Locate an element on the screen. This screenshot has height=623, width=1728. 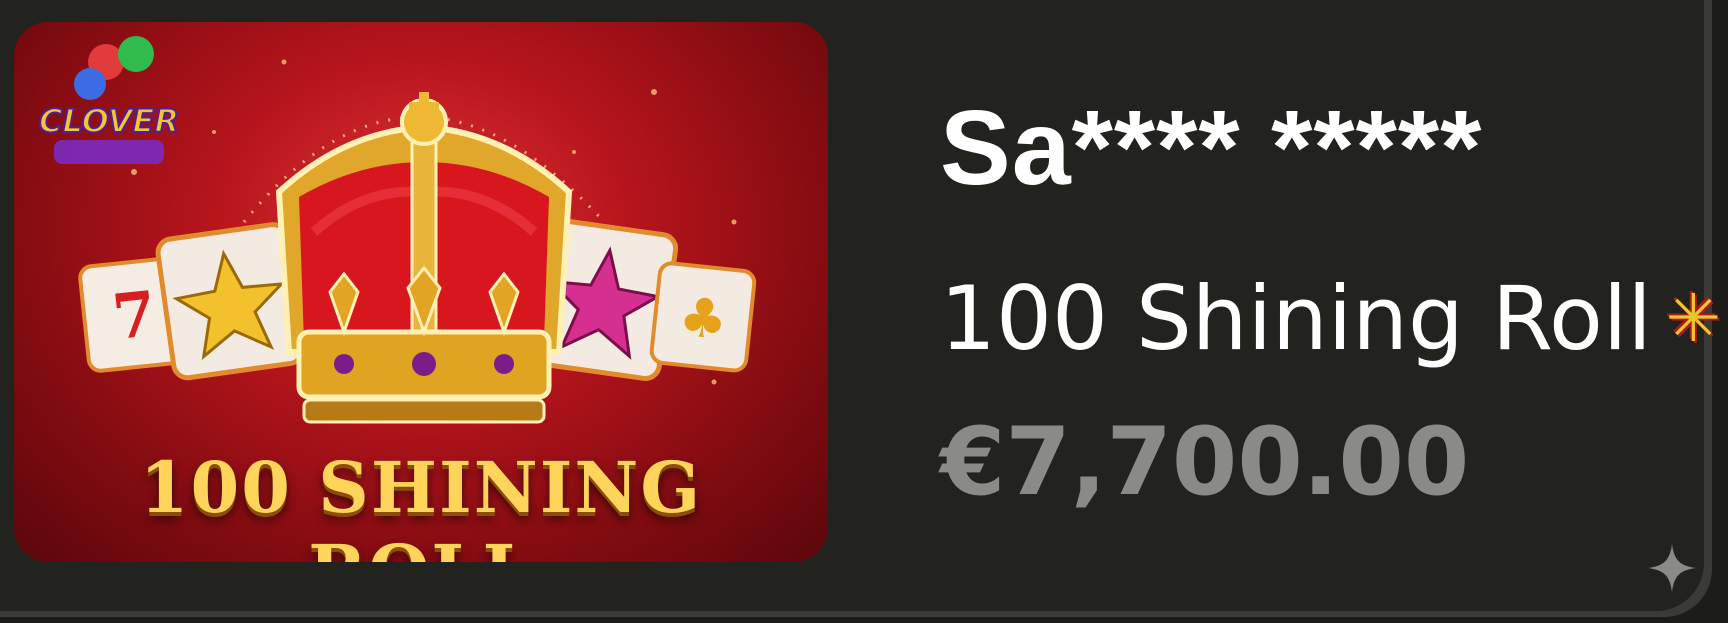
game-name-row: 100 Shining Roll ✳ is located at coordinates (1330, 318).